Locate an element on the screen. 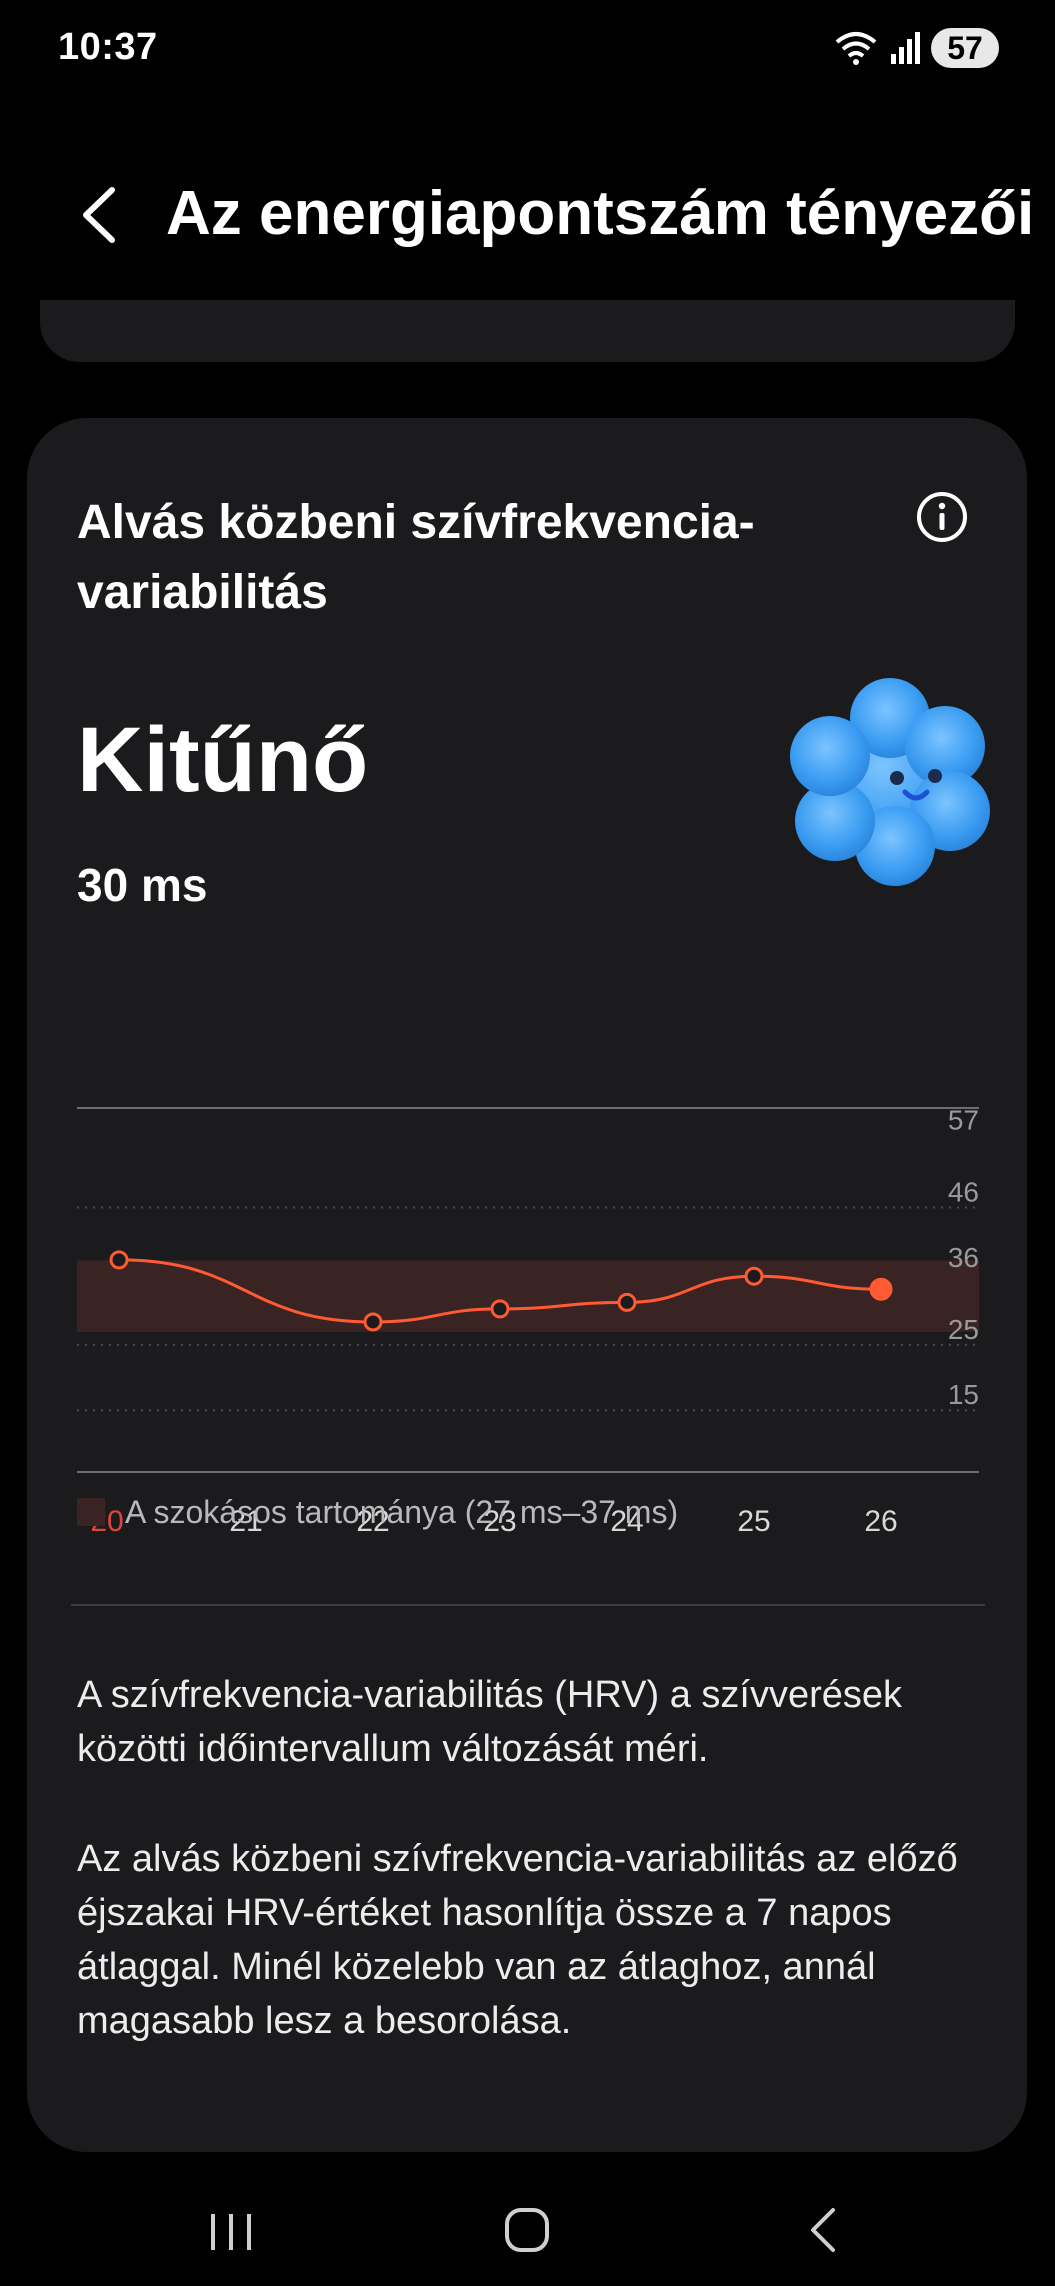 The width and height of the screenshot is (1055, 2286). legend-text: A szokásos tartománya (27 ms–37 ms) is located at coordinates (402, 1511).